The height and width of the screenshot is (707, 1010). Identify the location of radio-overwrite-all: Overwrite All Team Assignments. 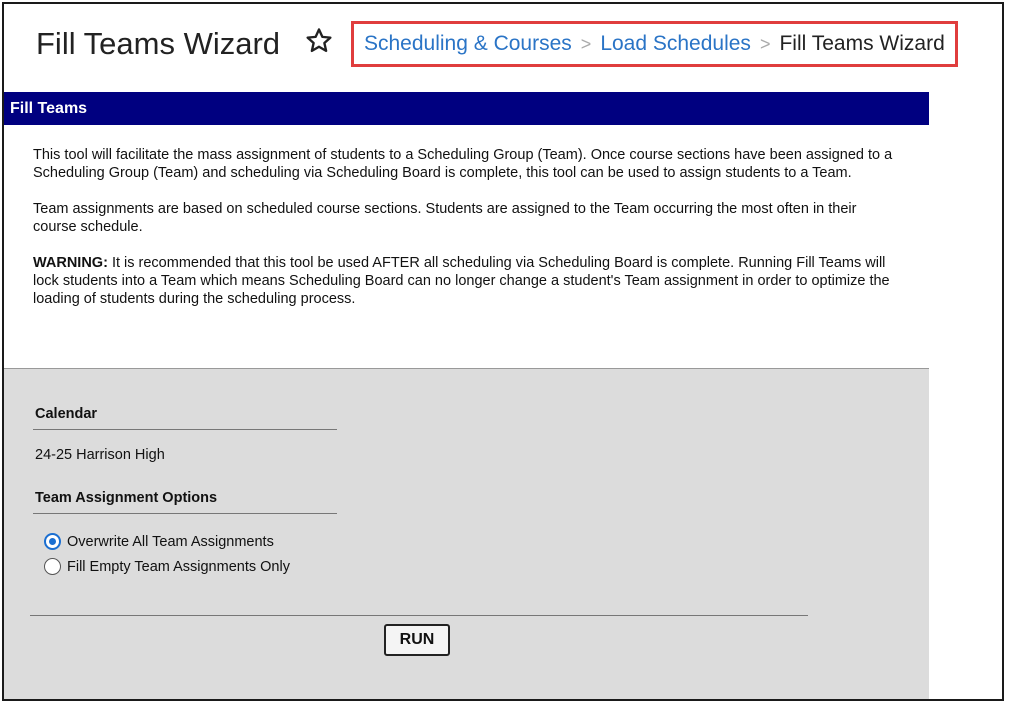
(159, 541).